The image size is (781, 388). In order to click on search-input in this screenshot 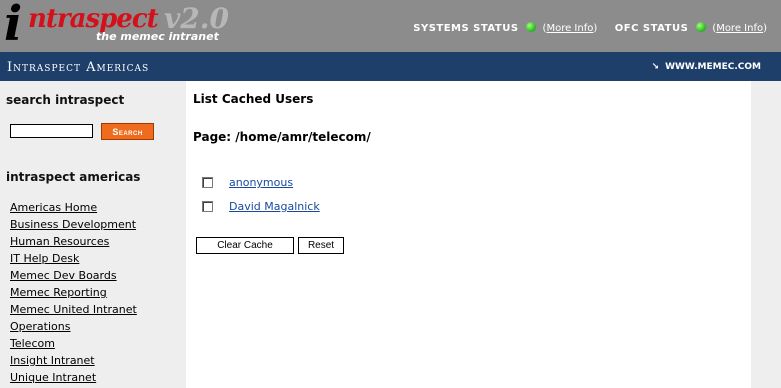, I will do `click(51, 131)`.